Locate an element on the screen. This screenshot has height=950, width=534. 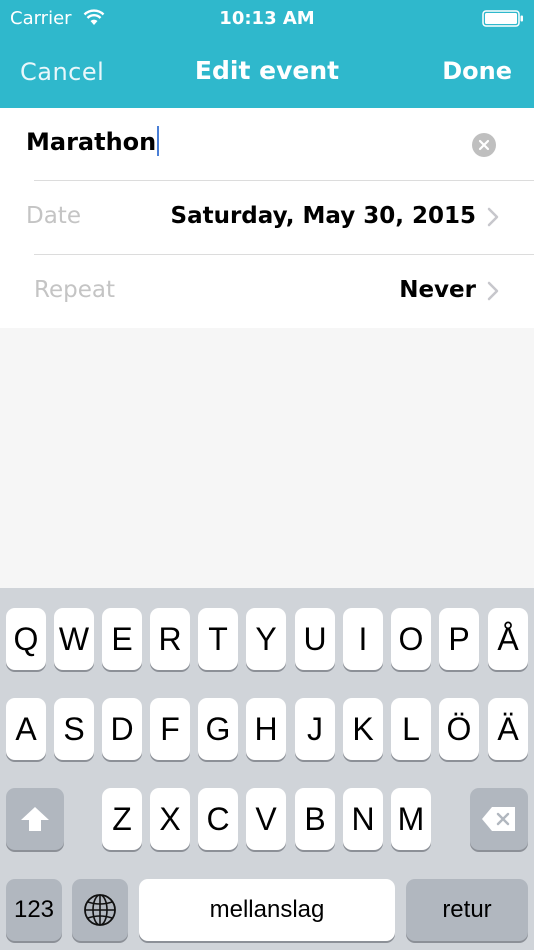
key-a-umlaut: Ä is located at coordinates (508, 729).